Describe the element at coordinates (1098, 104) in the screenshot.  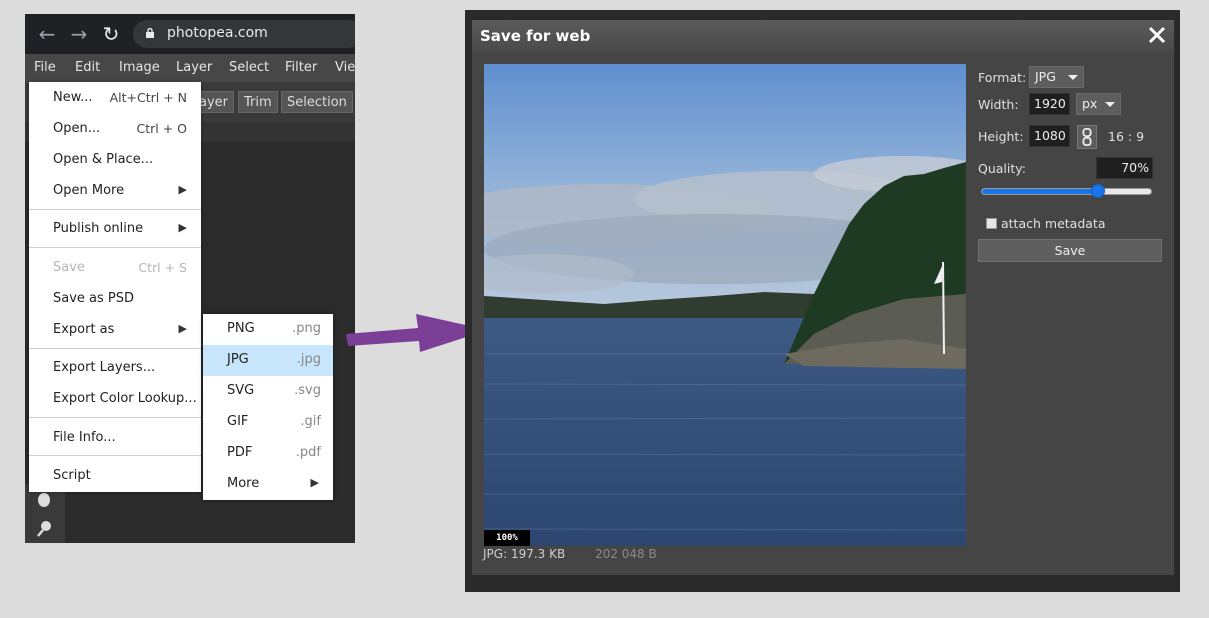
I see `unit-select: px` at that location.